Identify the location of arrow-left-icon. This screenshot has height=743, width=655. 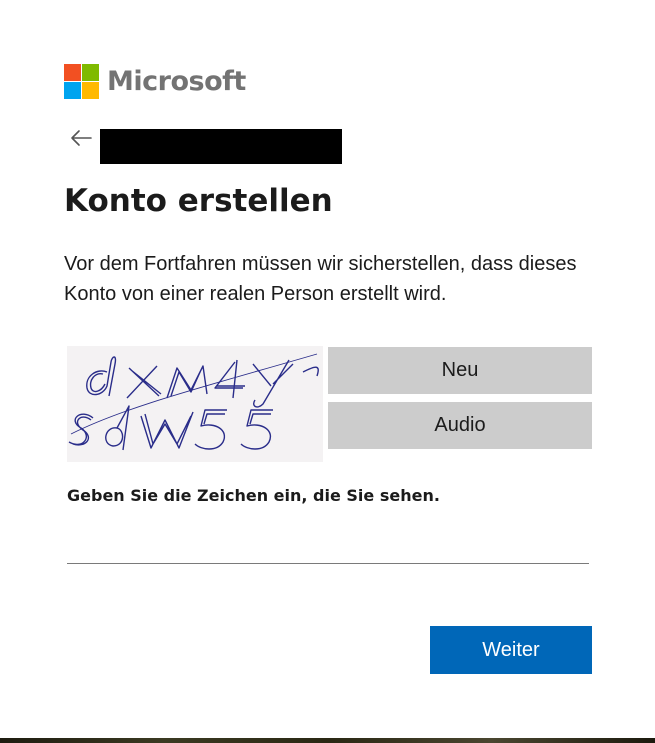
(81, 138).